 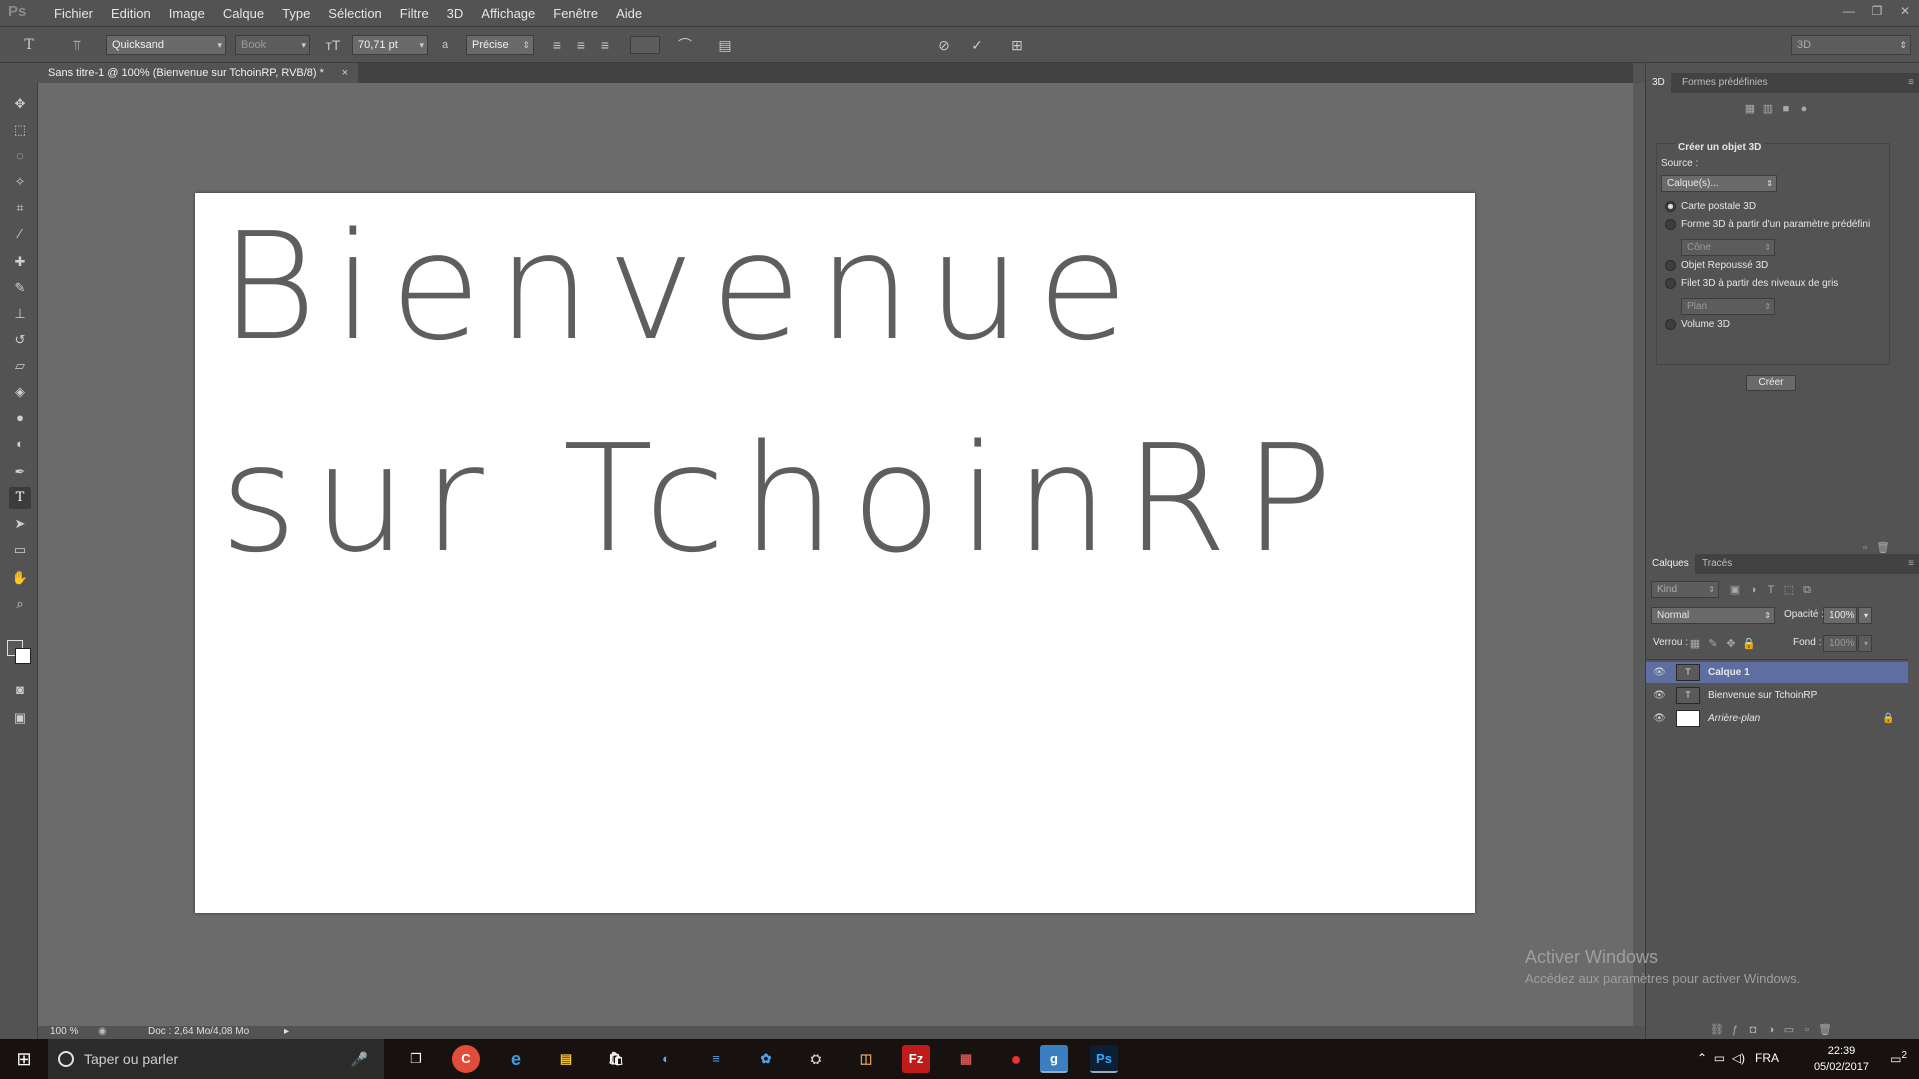 I want to click on link-layers-icon: ⛓, so click(x=1717, y=1029).